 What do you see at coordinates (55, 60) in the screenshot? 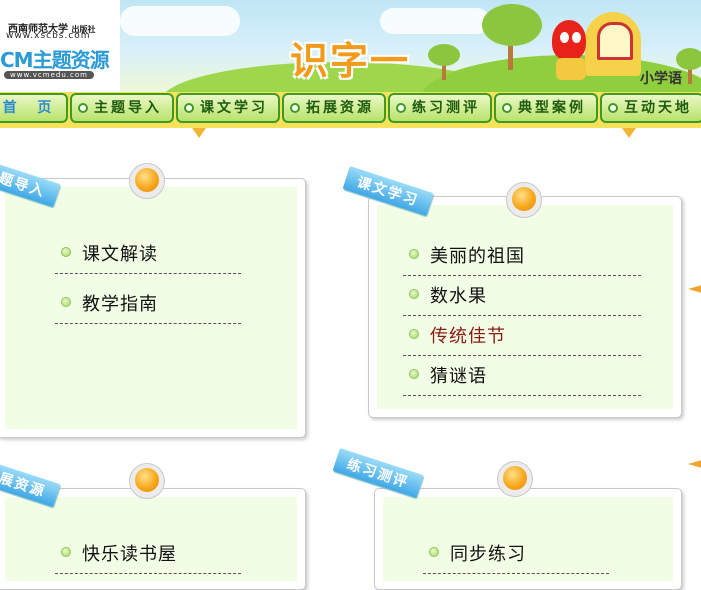
I see `brand-logo: CM主题资源` at bounding box center [55, 60].